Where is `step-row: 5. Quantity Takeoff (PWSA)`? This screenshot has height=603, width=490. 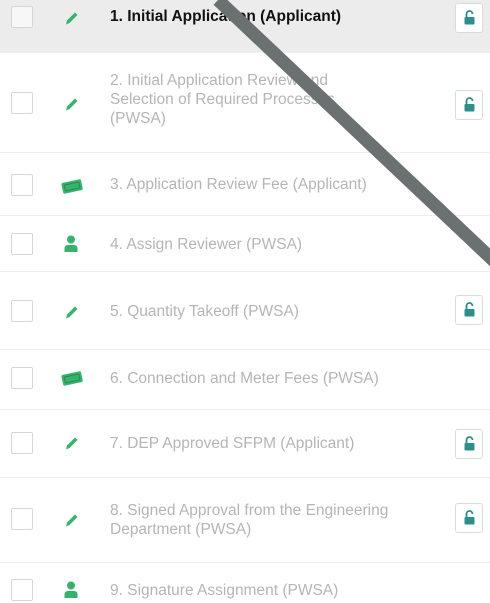 step-row: 5. Quantity Takeoff (PWSA) is located at coordinates (245, 311).